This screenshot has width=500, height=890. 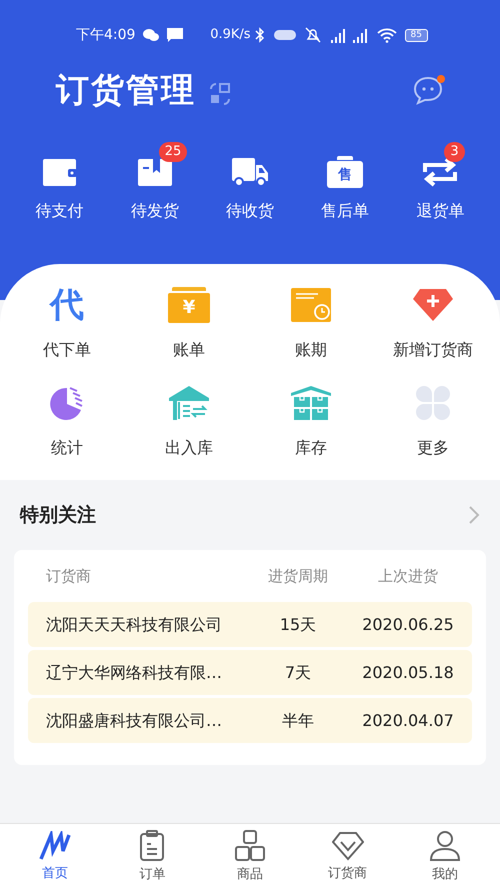 I want to click on function-item: 库存, so click(x=311, y=421).